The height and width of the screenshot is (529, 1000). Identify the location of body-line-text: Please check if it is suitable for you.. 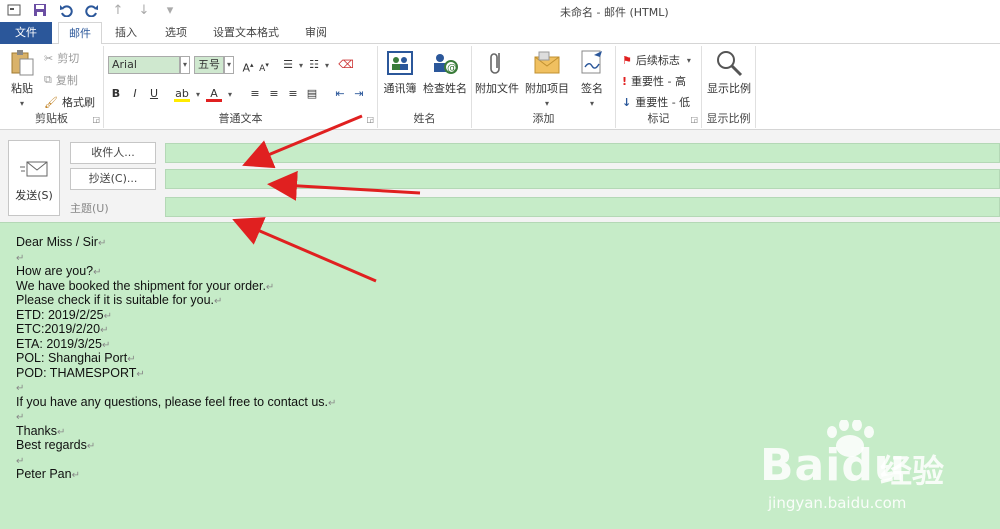
(115, 300).